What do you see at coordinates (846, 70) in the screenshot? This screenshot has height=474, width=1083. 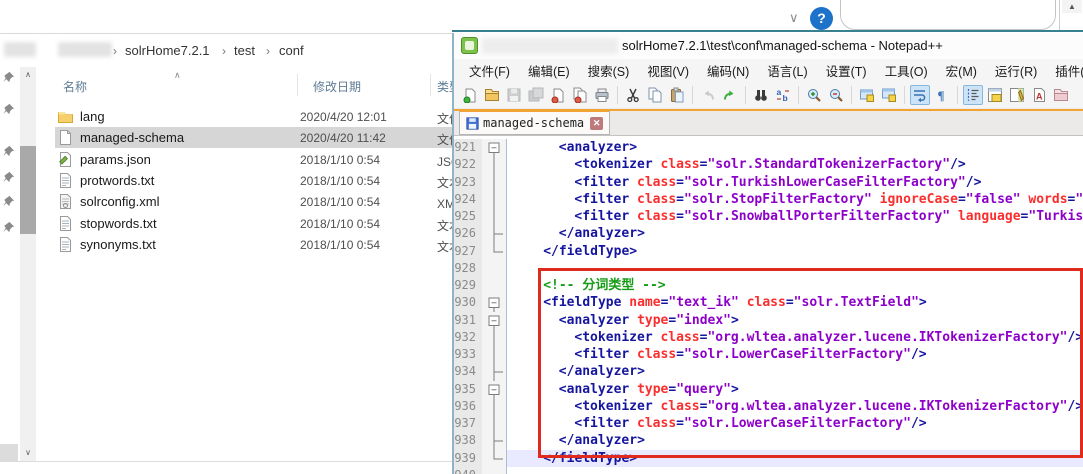 I see `menu-设置T: 设置(T)` at bounding box center [846, 70].